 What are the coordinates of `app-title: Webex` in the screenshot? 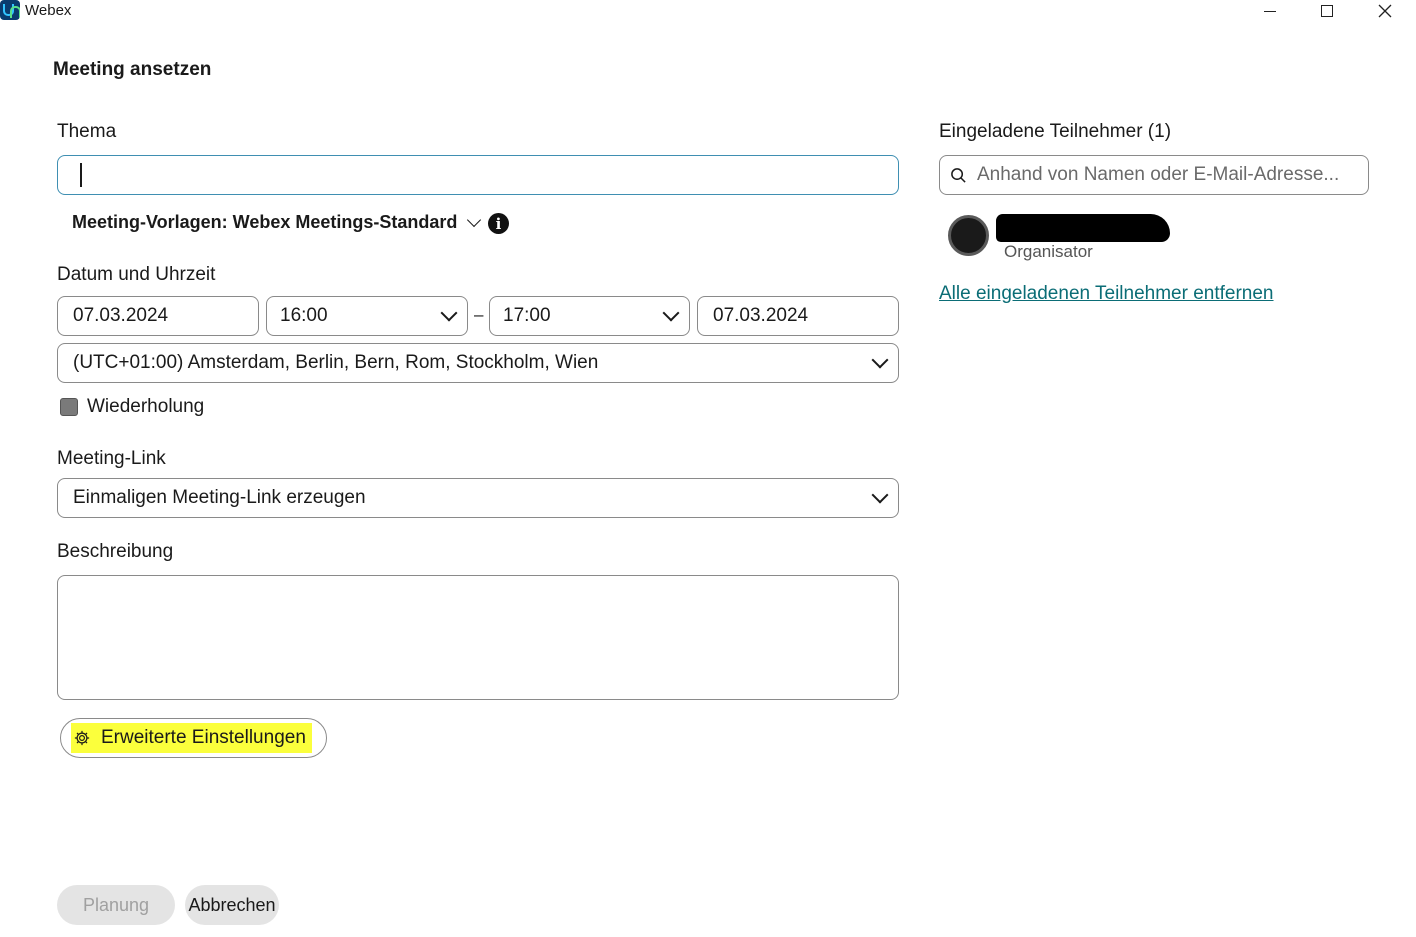 It's located at (48, 10).